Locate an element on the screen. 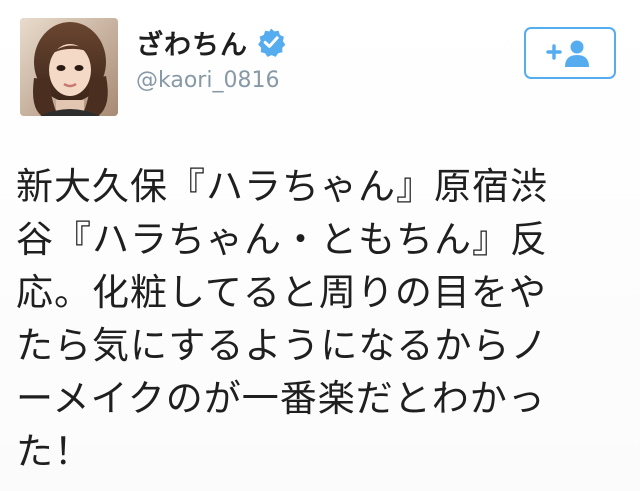 This screenshot has height=491, width=640. display-name: ざわちん is located at coordinates (192, 42).